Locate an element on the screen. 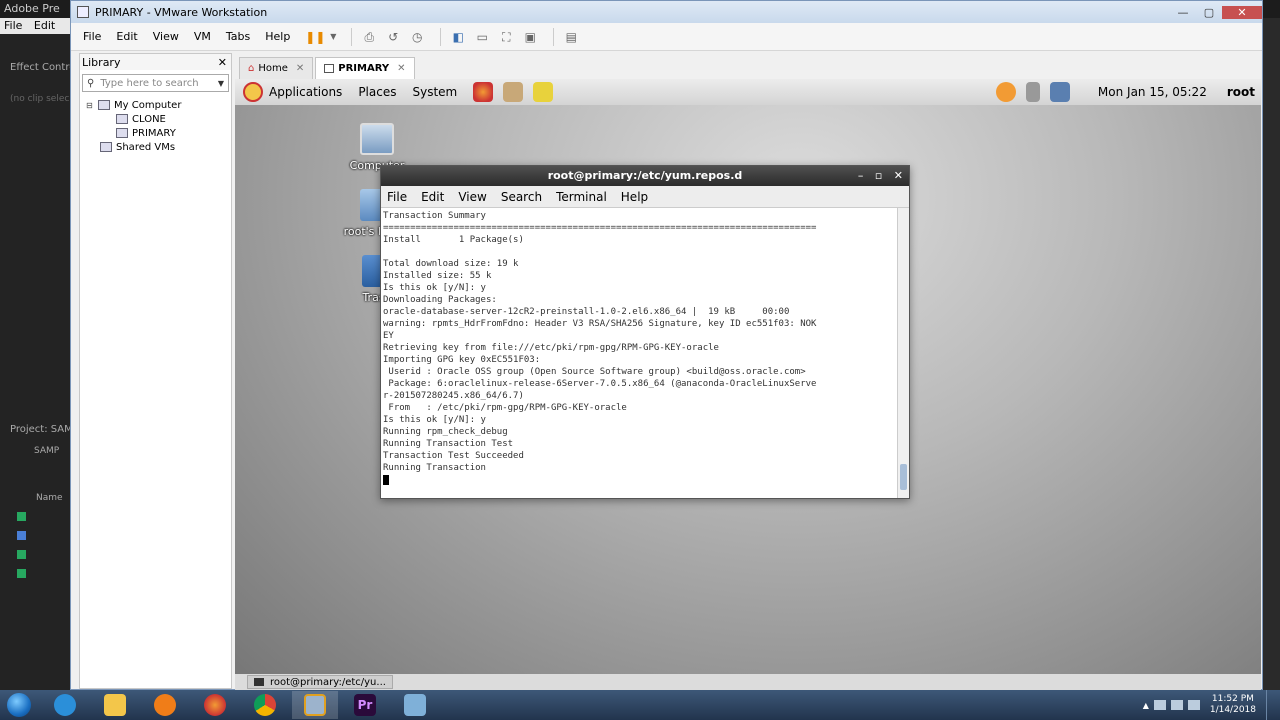 Image resolution: width=1280 pixels, height=720 pixels. menu-tabs: Tabs is located at coordinates (238, 36).